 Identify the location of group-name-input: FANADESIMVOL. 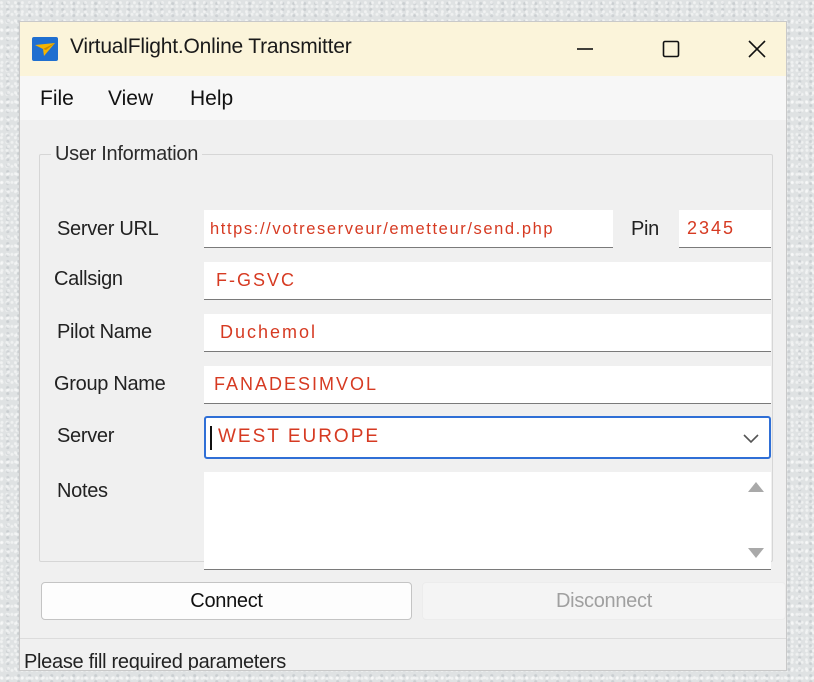
(487, 385).